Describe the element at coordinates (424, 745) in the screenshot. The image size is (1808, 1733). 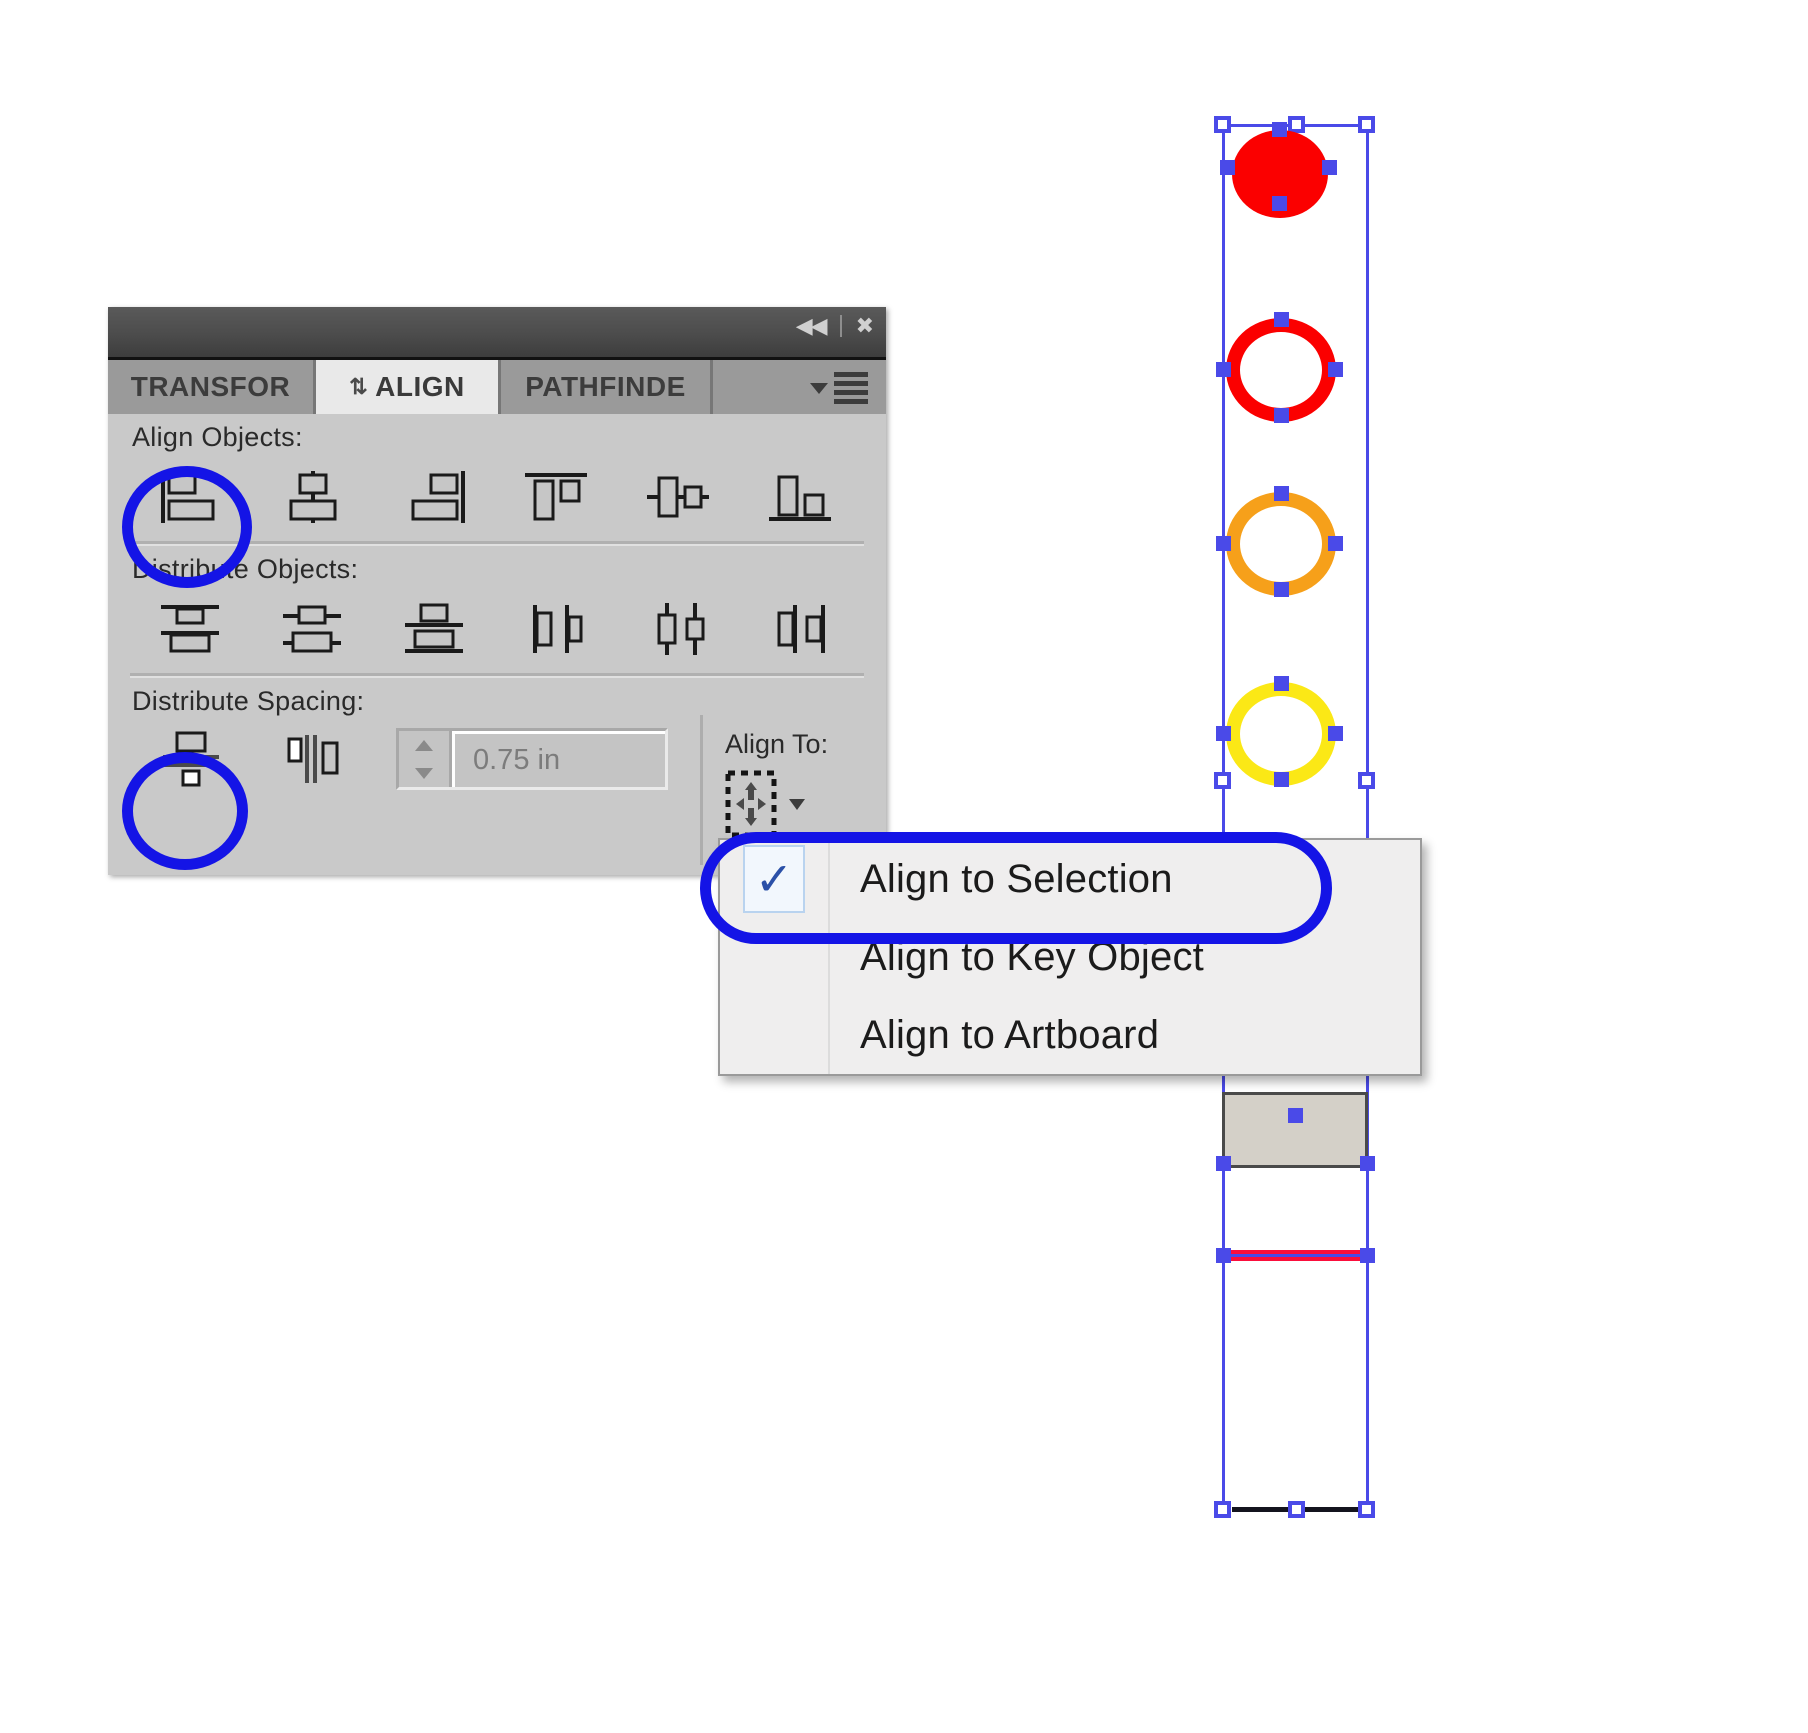
I see `stepper-up-icon` at that location.